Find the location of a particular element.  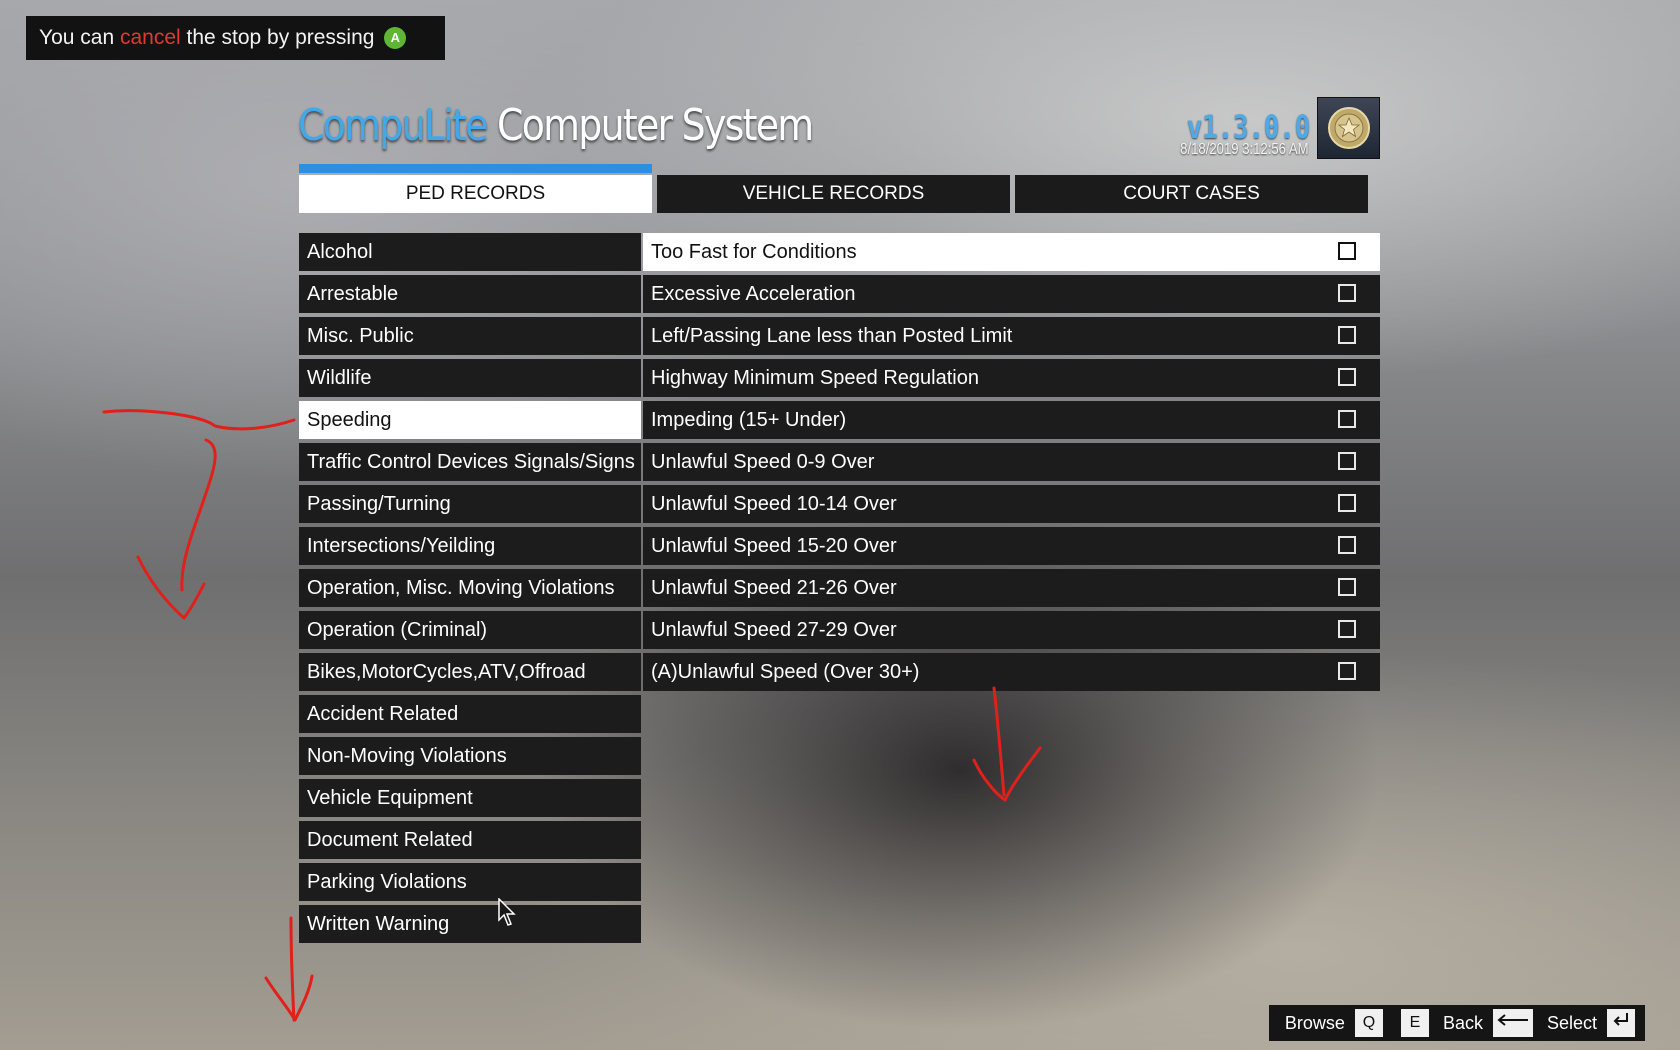

category-item: Vehicle Equipment is located at coordinates (470, 798).